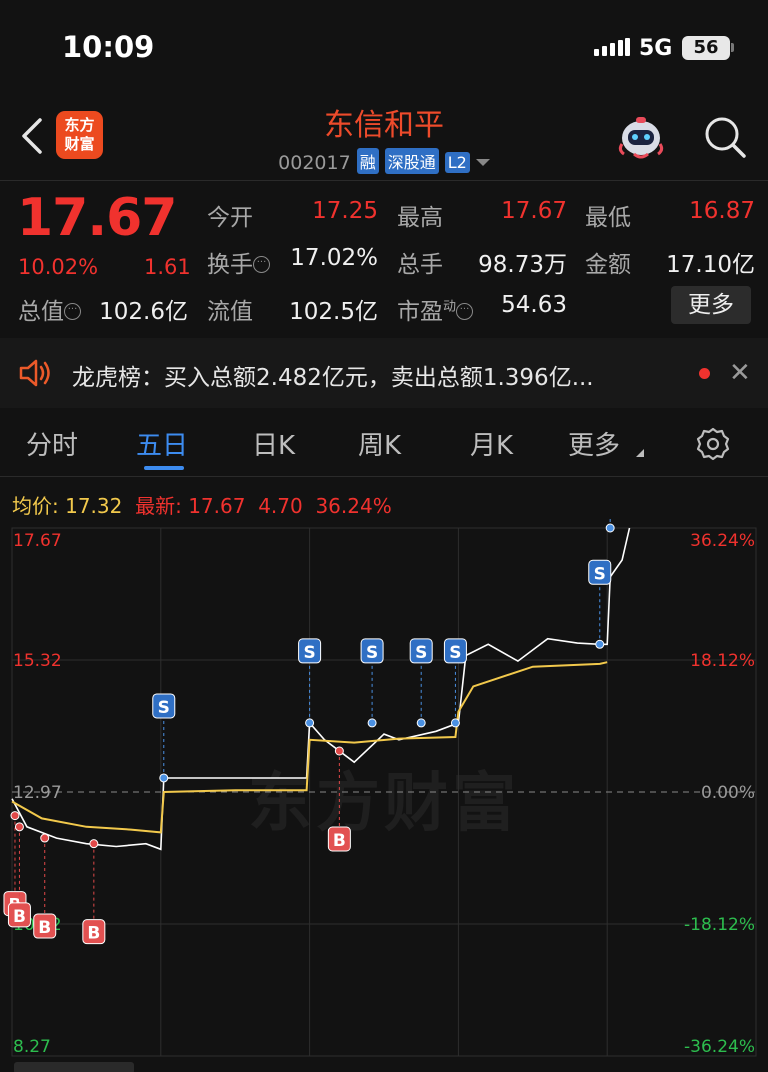 The height and width of the screenshot is (1072, 768). Describe the element at coordinates (384, 476) in the screenshot. I see `tabs-divider` at that location.